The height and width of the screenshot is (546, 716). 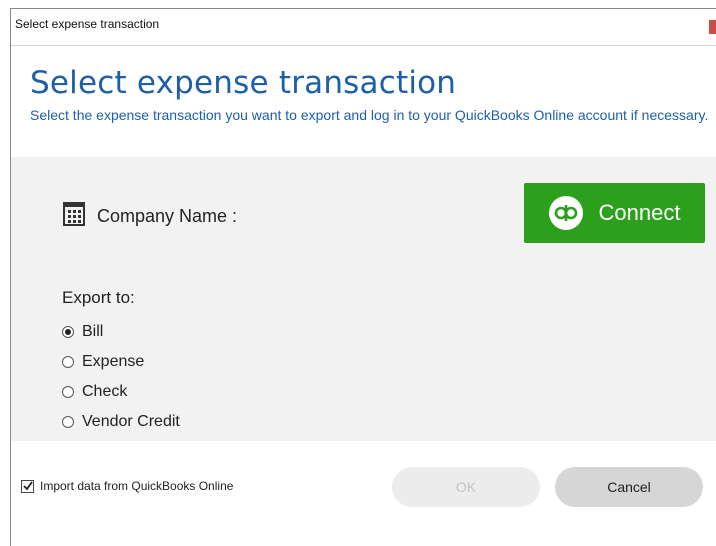 I want to click on radio-bill: Bill, so click(x=82, y=332).